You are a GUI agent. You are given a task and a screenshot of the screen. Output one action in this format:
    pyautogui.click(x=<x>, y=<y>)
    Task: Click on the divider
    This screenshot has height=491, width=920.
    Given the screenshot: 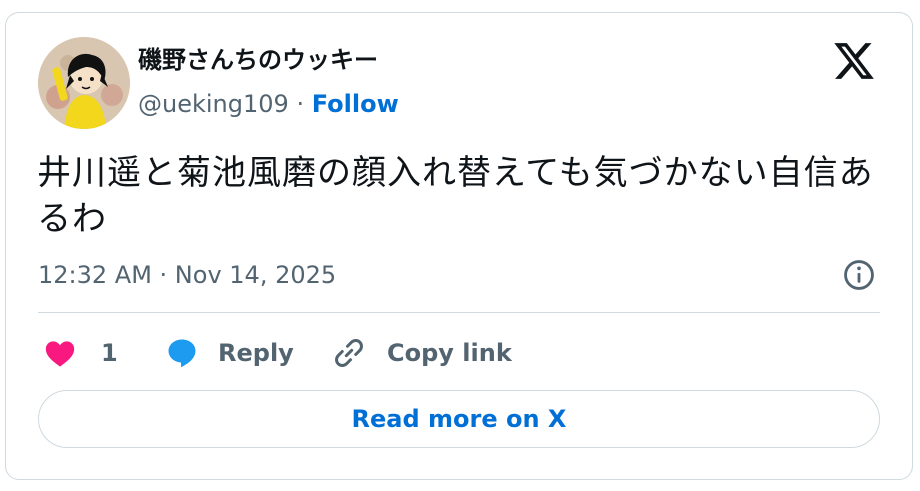 What is the action you would take?
    pyautogui.click(x=459, y=312)
    